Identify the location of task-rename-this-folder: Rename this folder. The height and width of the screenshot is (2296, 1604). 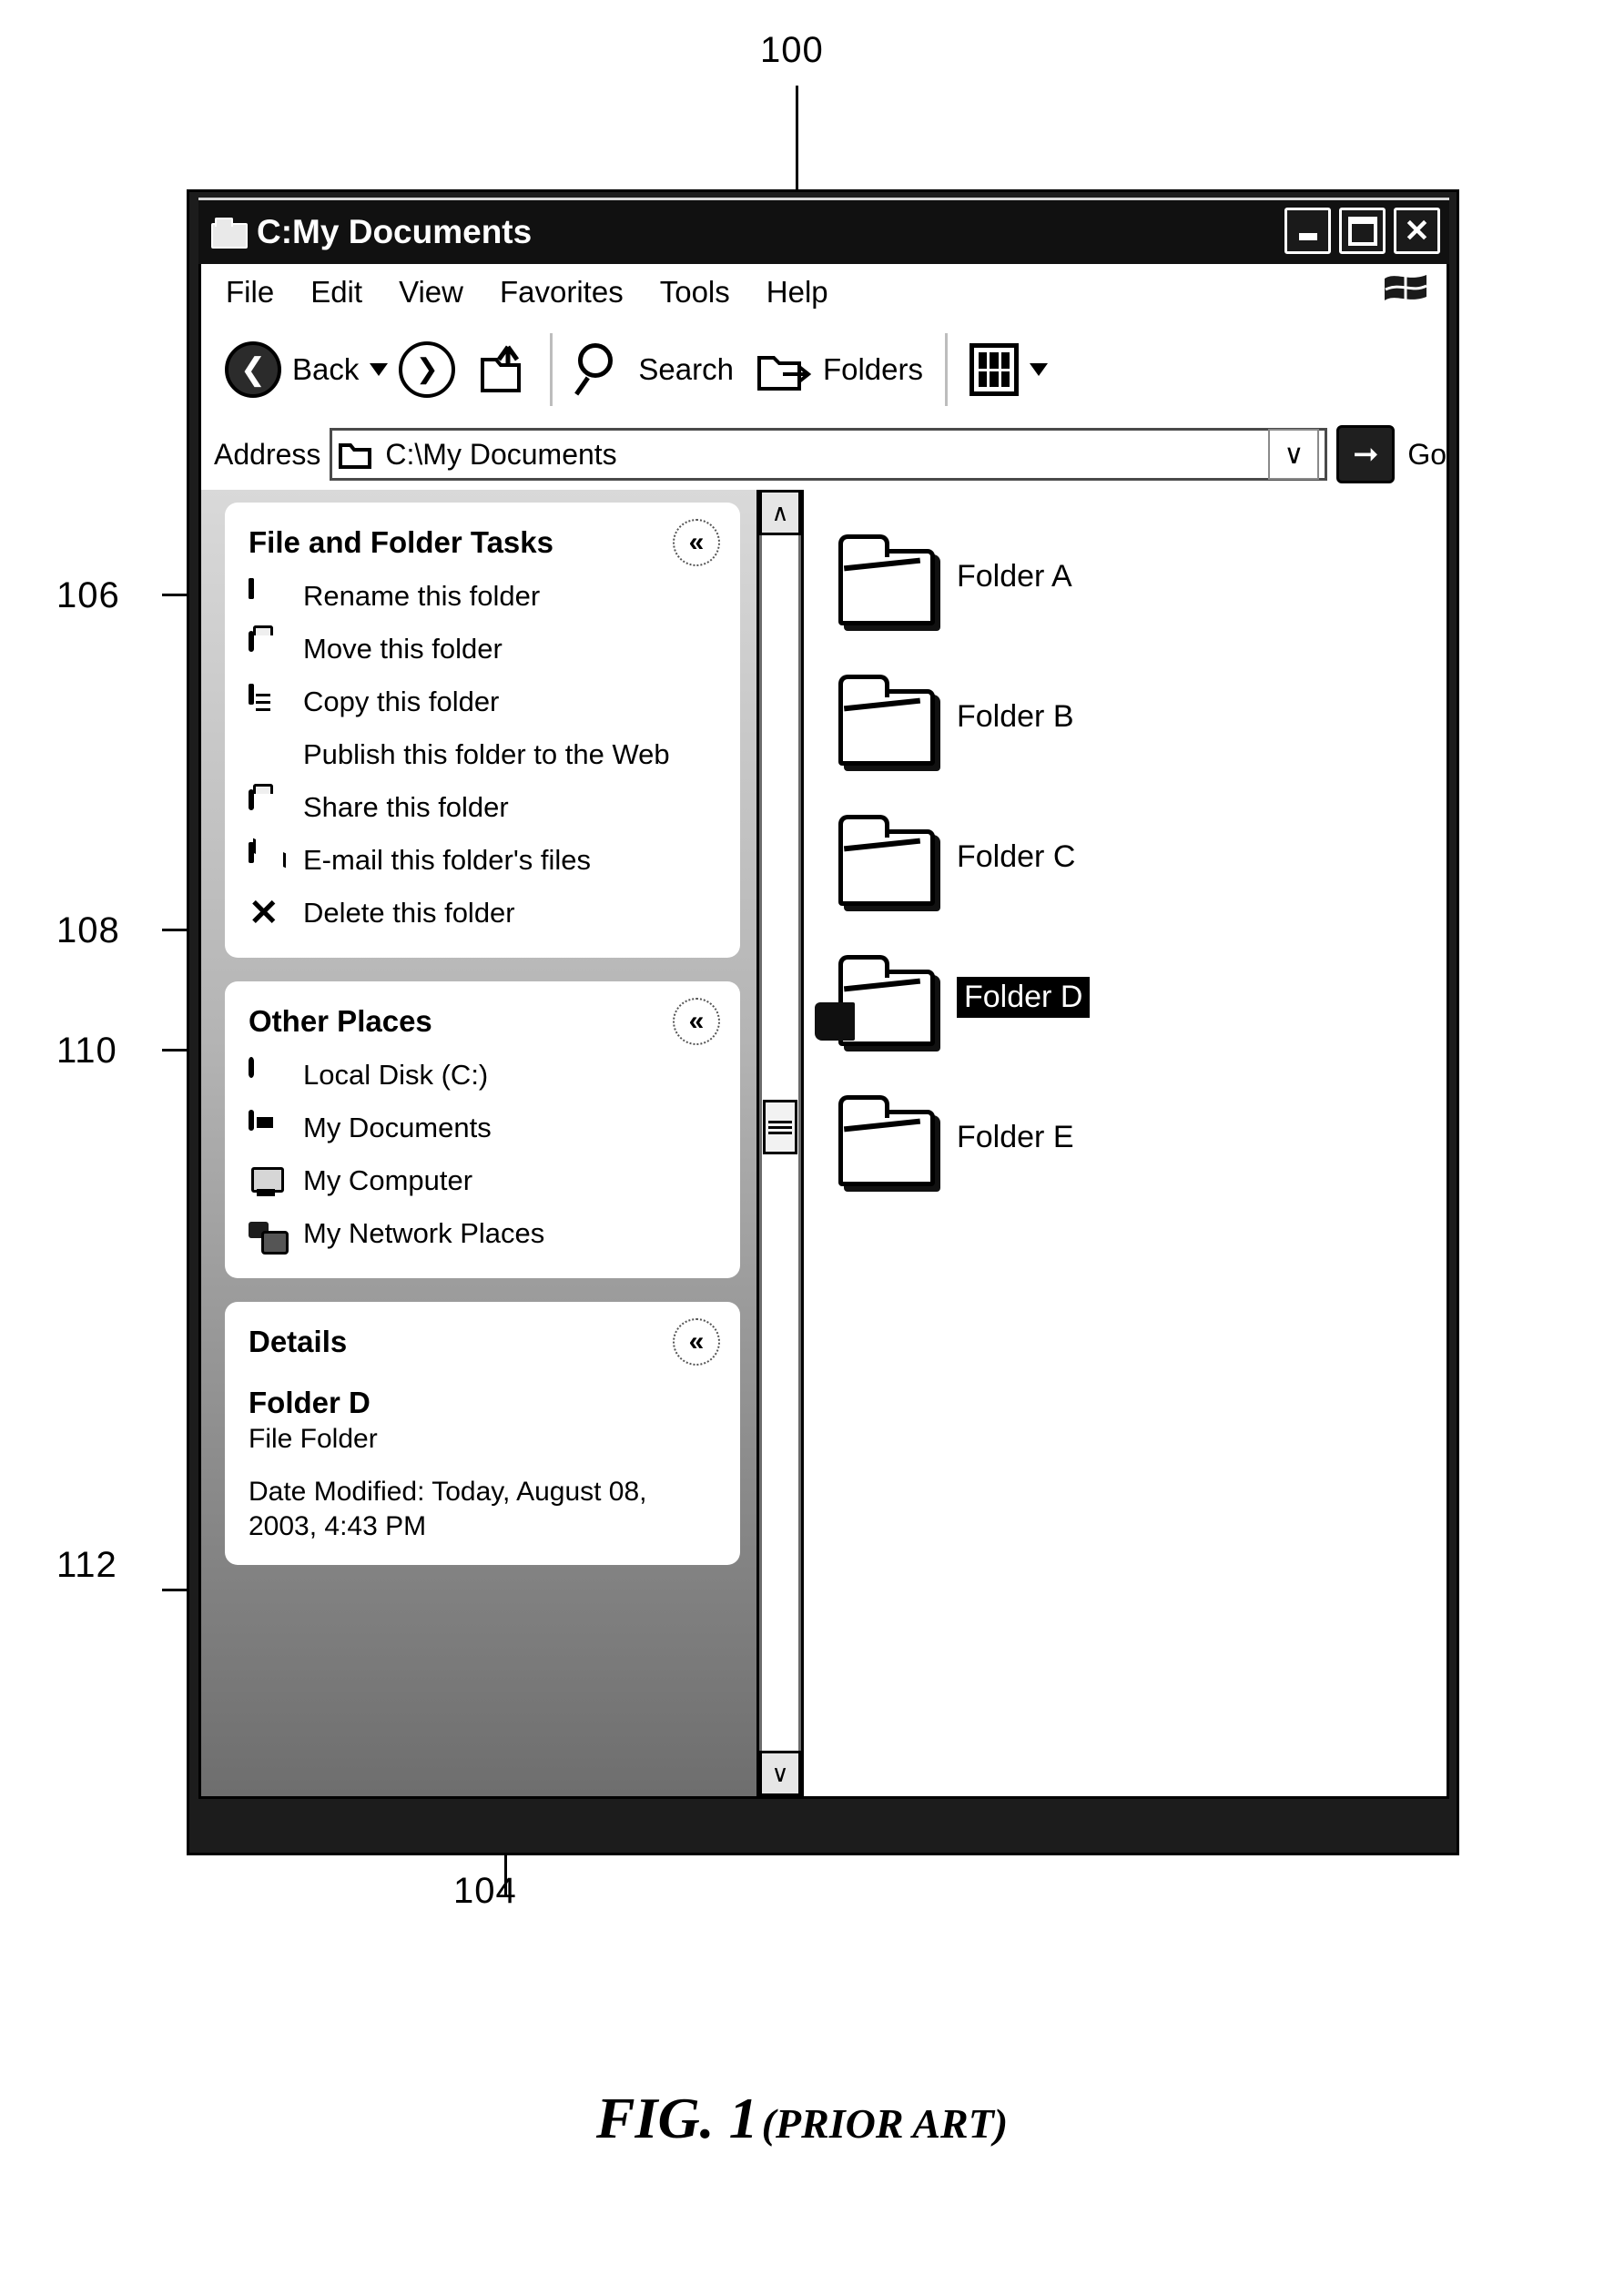
(485, 598).